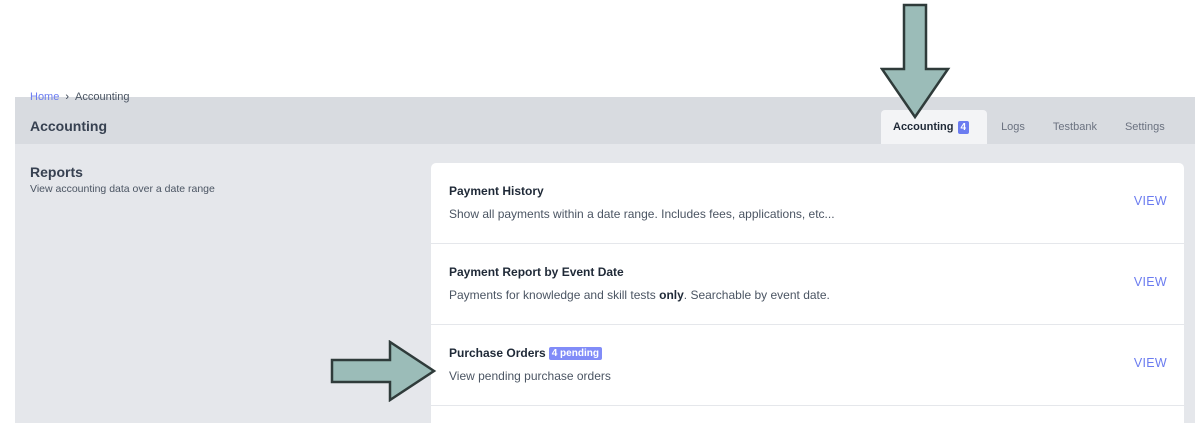 The width and height of the screenshot is (1195, 423). I want to click on reports-heading: Reports, so click(56, 172).